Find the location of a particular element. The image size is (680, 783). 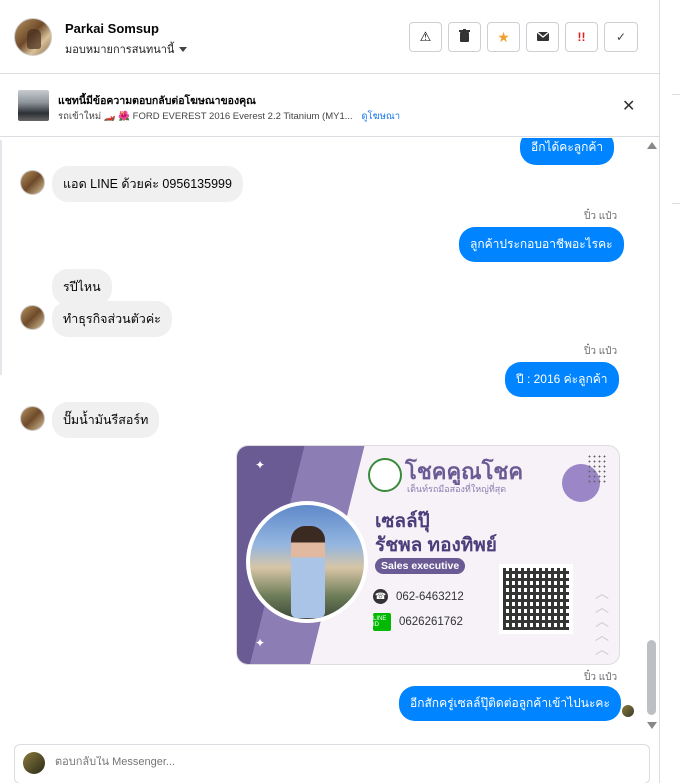

trash-icon is located at coordinates (464, 37).